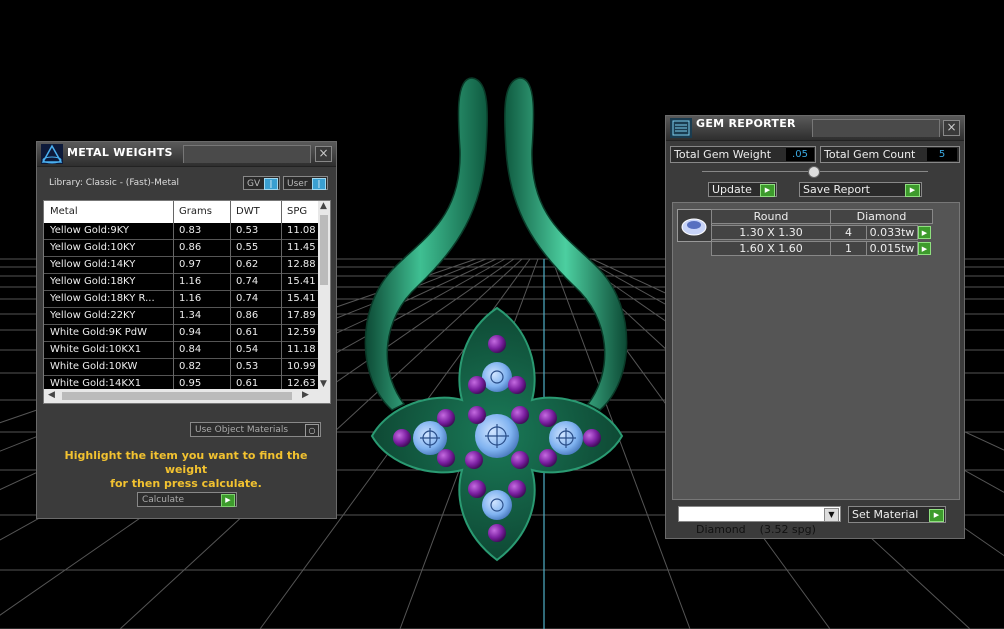 The image size is (1004, 629). Describe the element at coordinates (247, 264) in the screenshot. I see `cell-dwt: 0.62` at that location.